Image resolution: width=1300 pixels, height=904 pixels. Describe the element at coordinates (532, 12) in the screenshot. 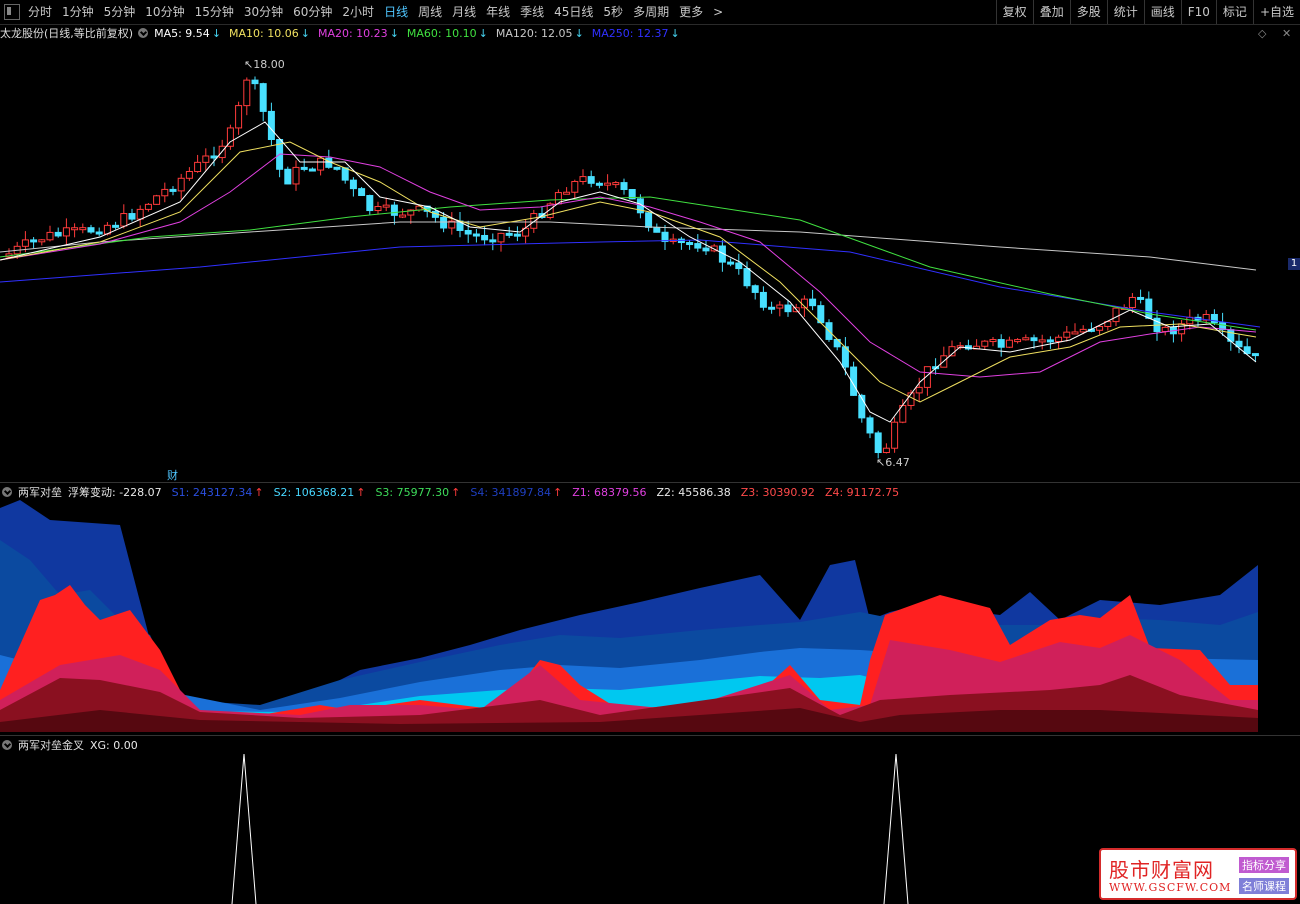

I see `period-tab: 季线` at that location.